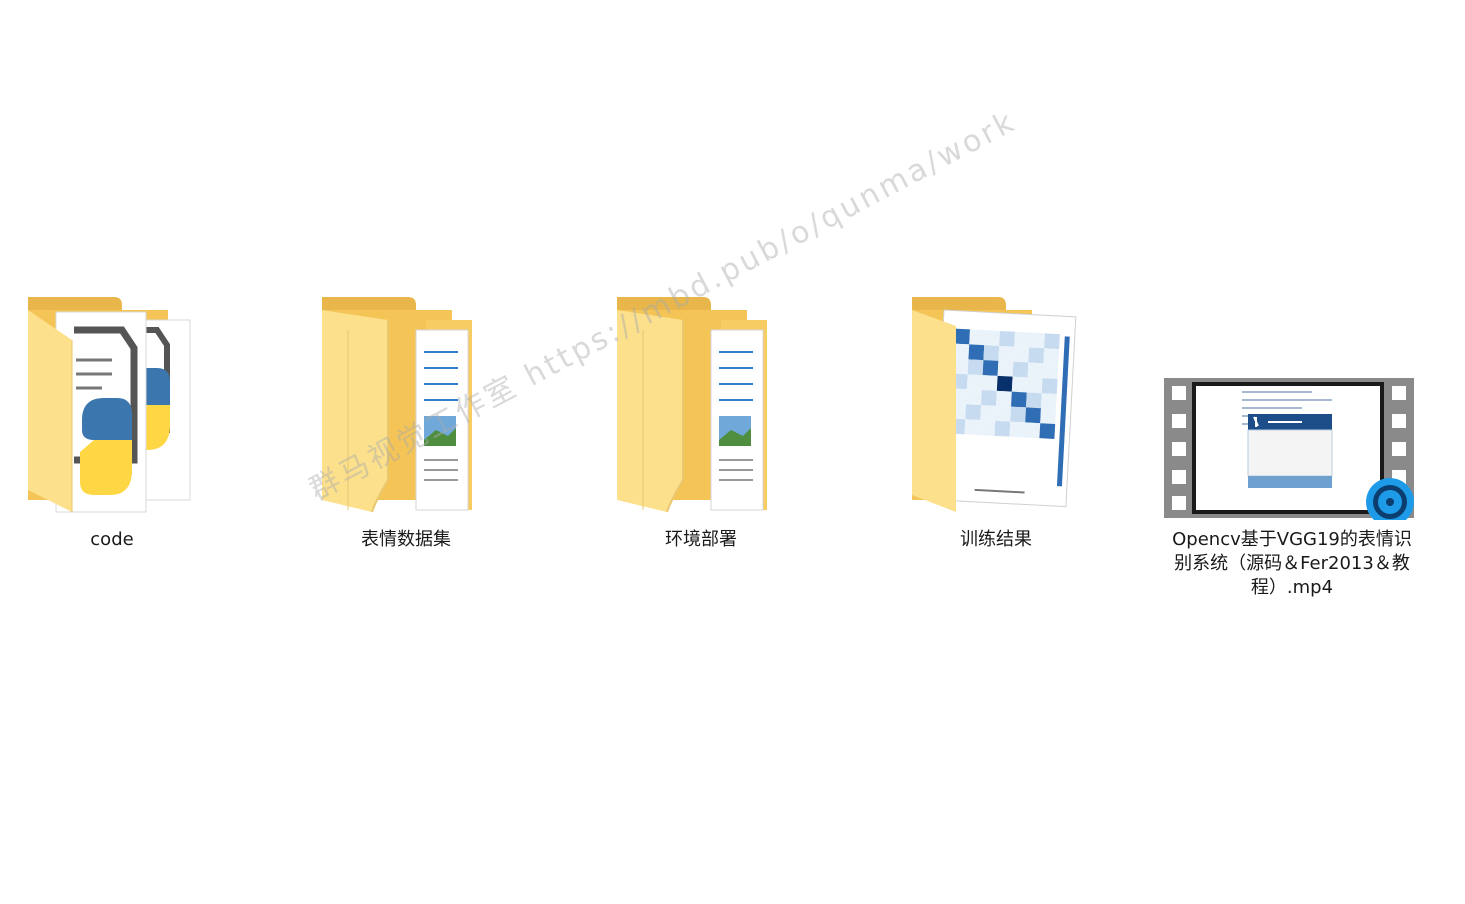  What do you see at coordinates (121, 405) in the screenshot?
I see `folder-python-icon` at bounding box center [121, 405].